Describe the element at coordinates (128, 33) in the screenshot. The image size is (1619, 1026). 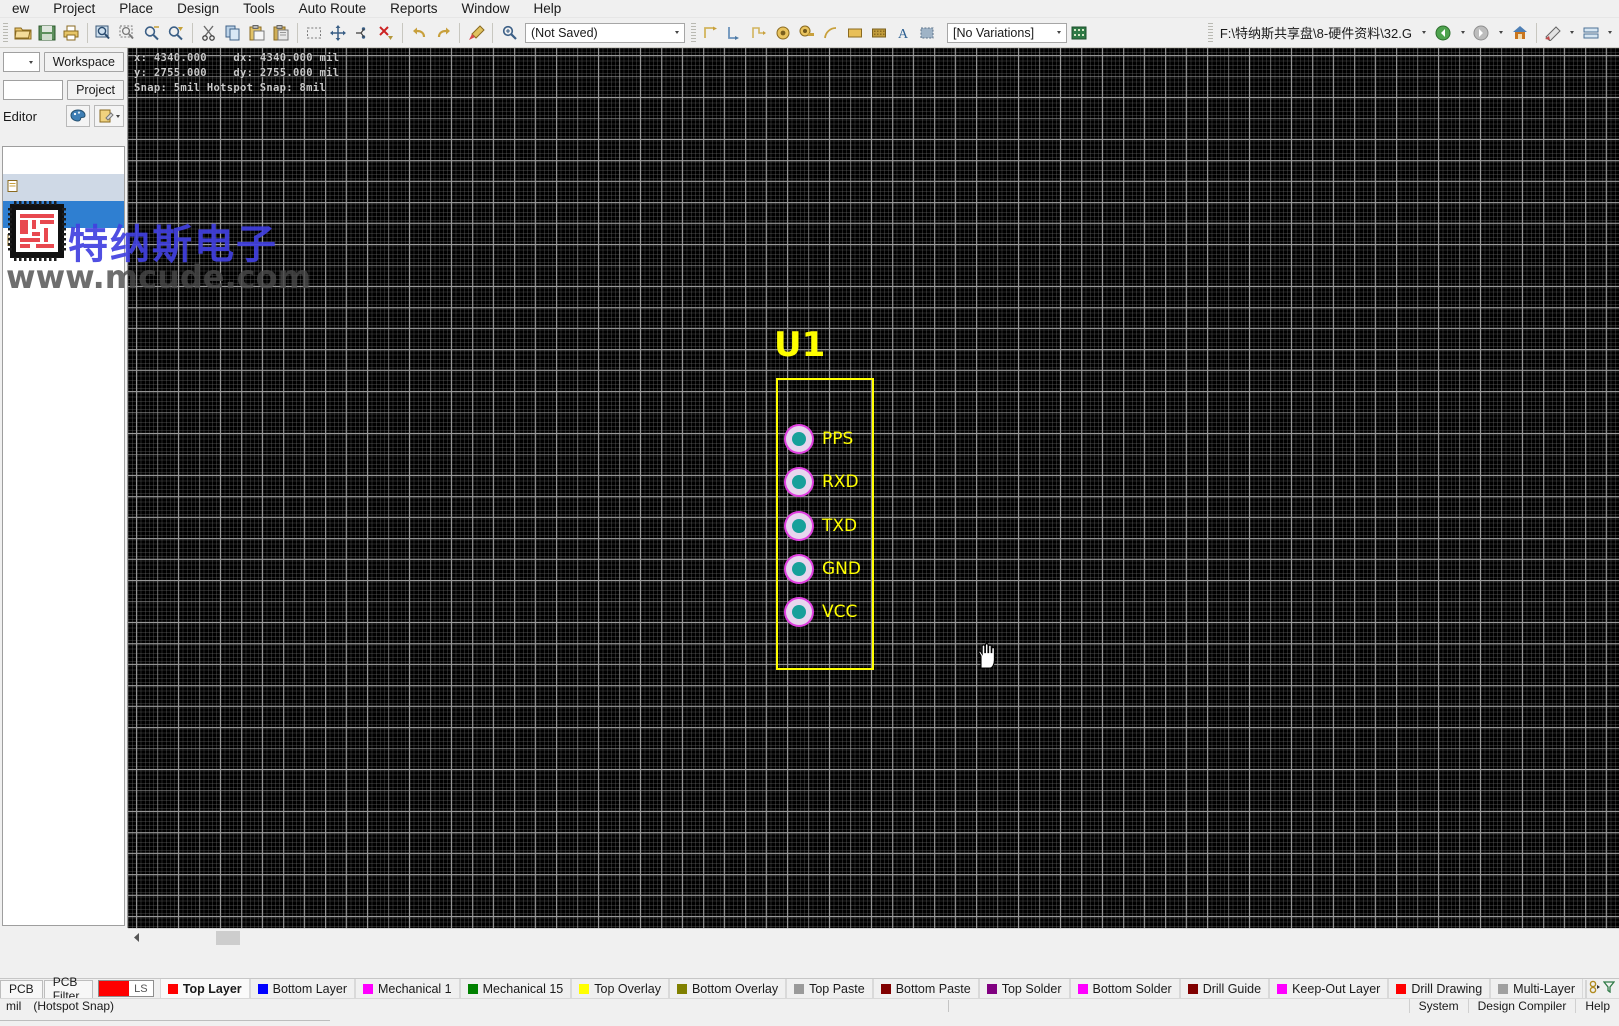
I see `zoom-selected-icon` at that location.